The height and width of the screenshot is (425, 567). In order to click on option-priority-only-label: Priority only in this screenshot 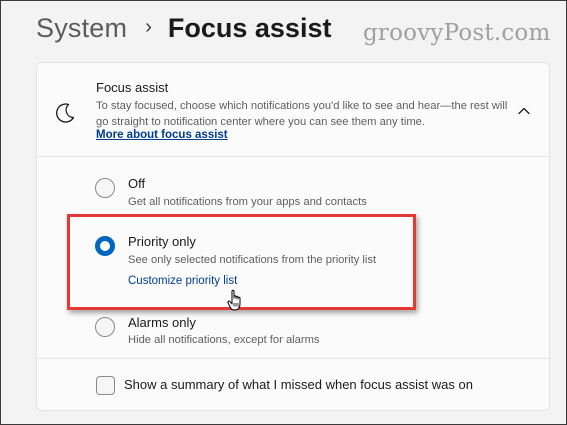, I will do `click(162, 241)`.